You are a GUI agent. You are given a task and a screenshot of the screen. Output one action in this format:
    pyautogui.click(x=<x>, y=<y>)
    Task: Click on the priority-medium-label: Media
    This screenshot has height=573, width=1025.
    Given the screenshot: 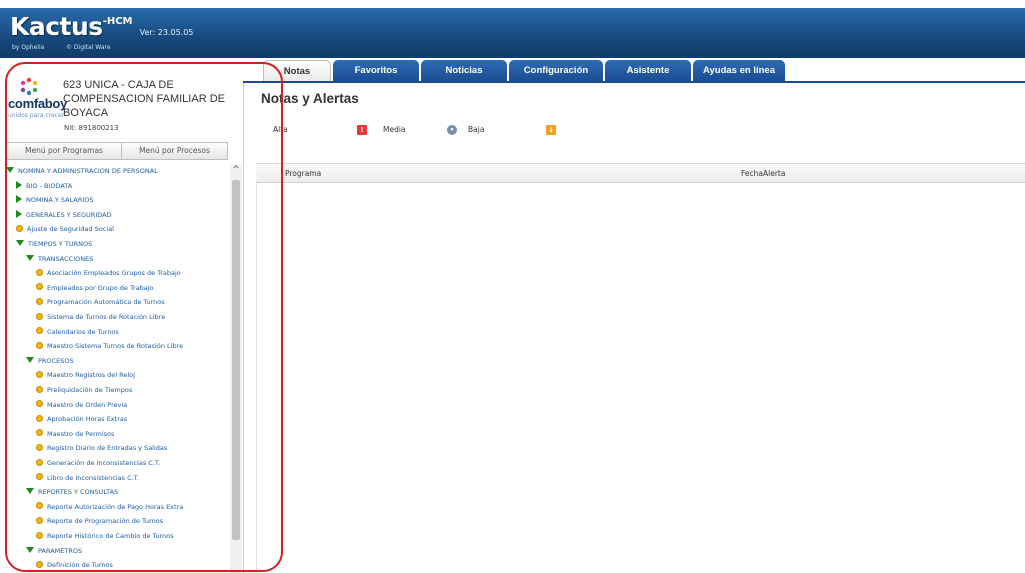 What is the action you would take?
    pyautogui.click(x=394, y=129)
    